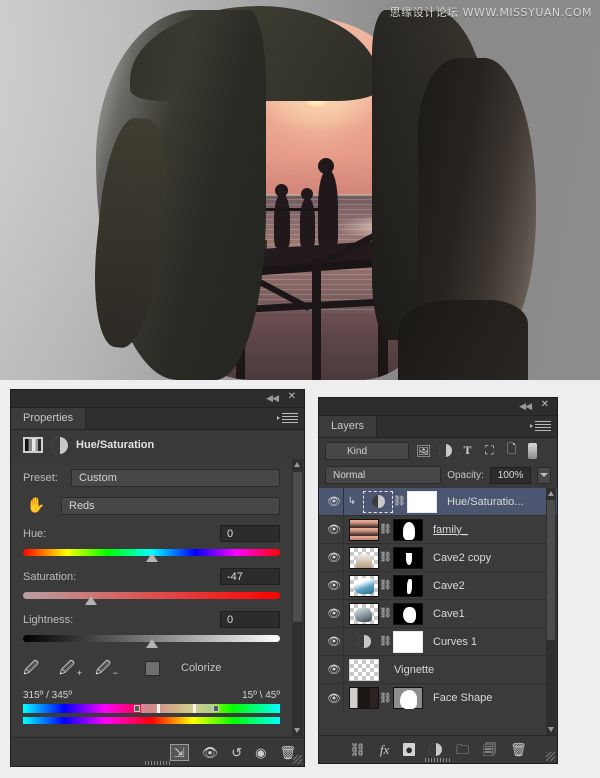 The image size is (600, 778). I want to click on range-selection, so click(177, 708).